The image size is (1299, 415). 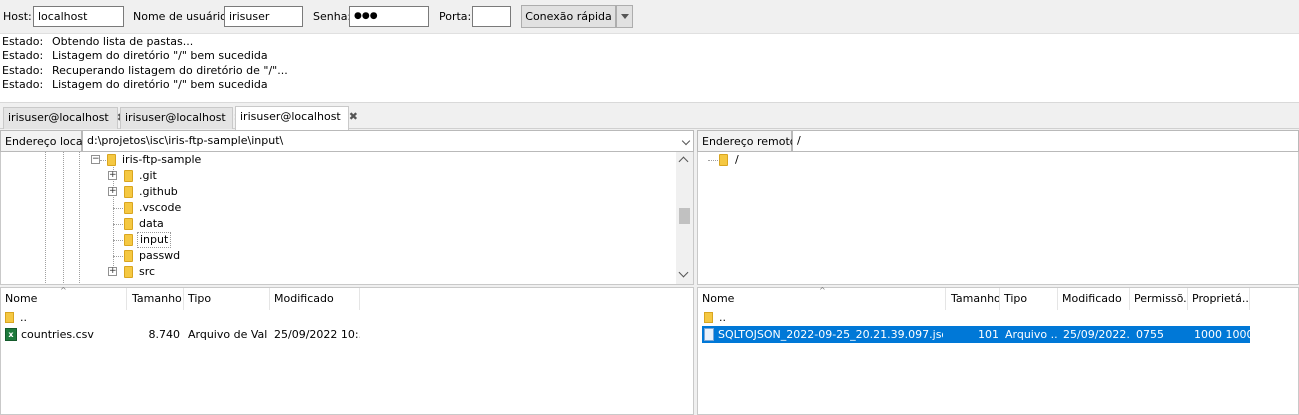 What do you see at coordinates (64, 118) in the screenshot?
I see `tab-connection-1: irisuser@localhost✖` at bounding box center [64, 118].